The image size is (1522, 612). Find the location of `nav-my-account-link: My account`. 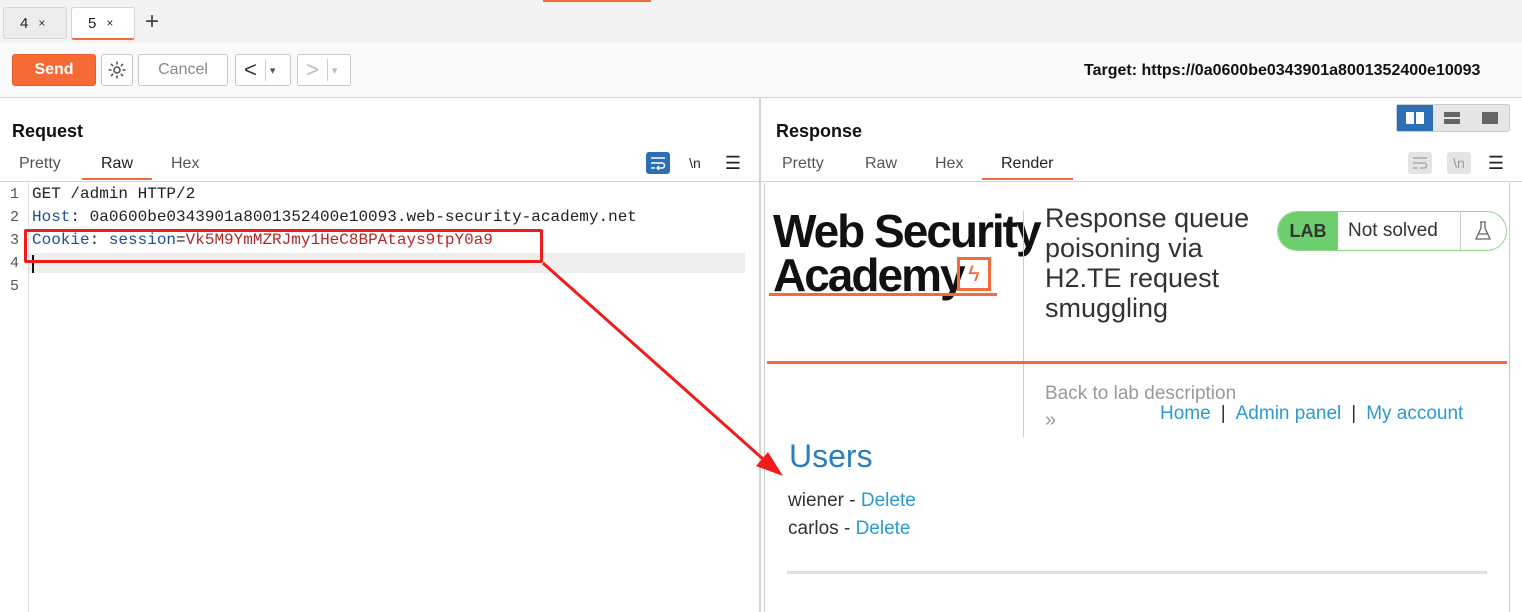

nav-my-account-link: My account is located at coordinates (1414, 413).